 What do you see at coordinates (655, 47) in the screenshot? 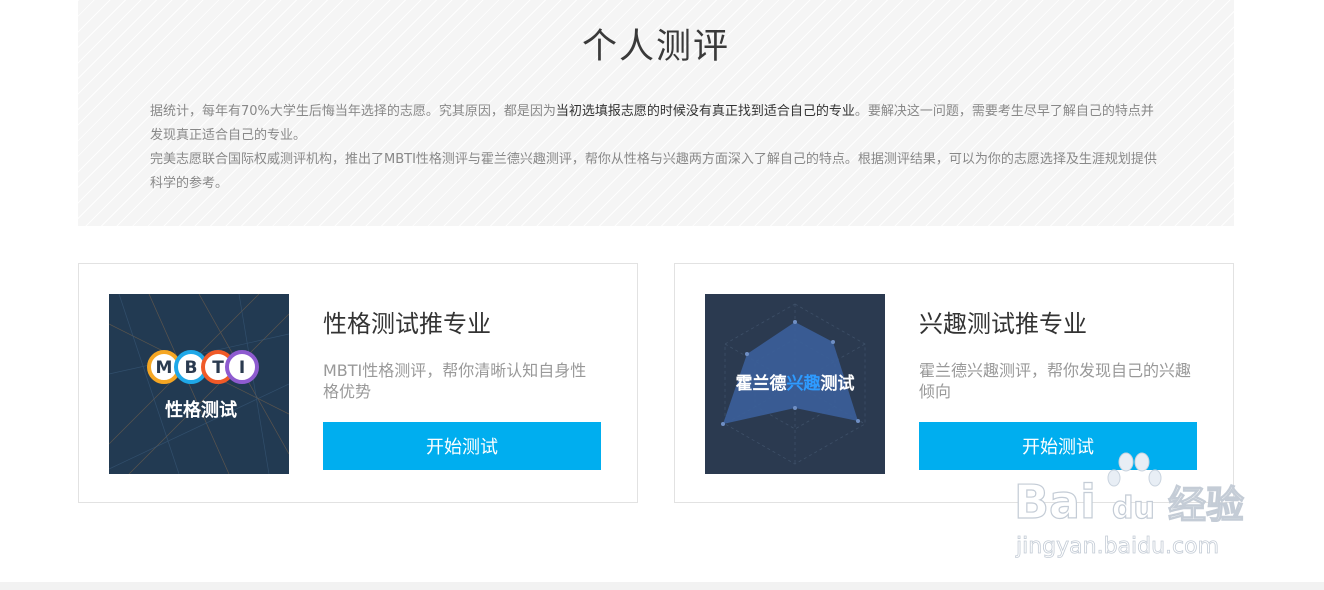
I see `page-title: 个人测评` at bounding box center [655, 47].